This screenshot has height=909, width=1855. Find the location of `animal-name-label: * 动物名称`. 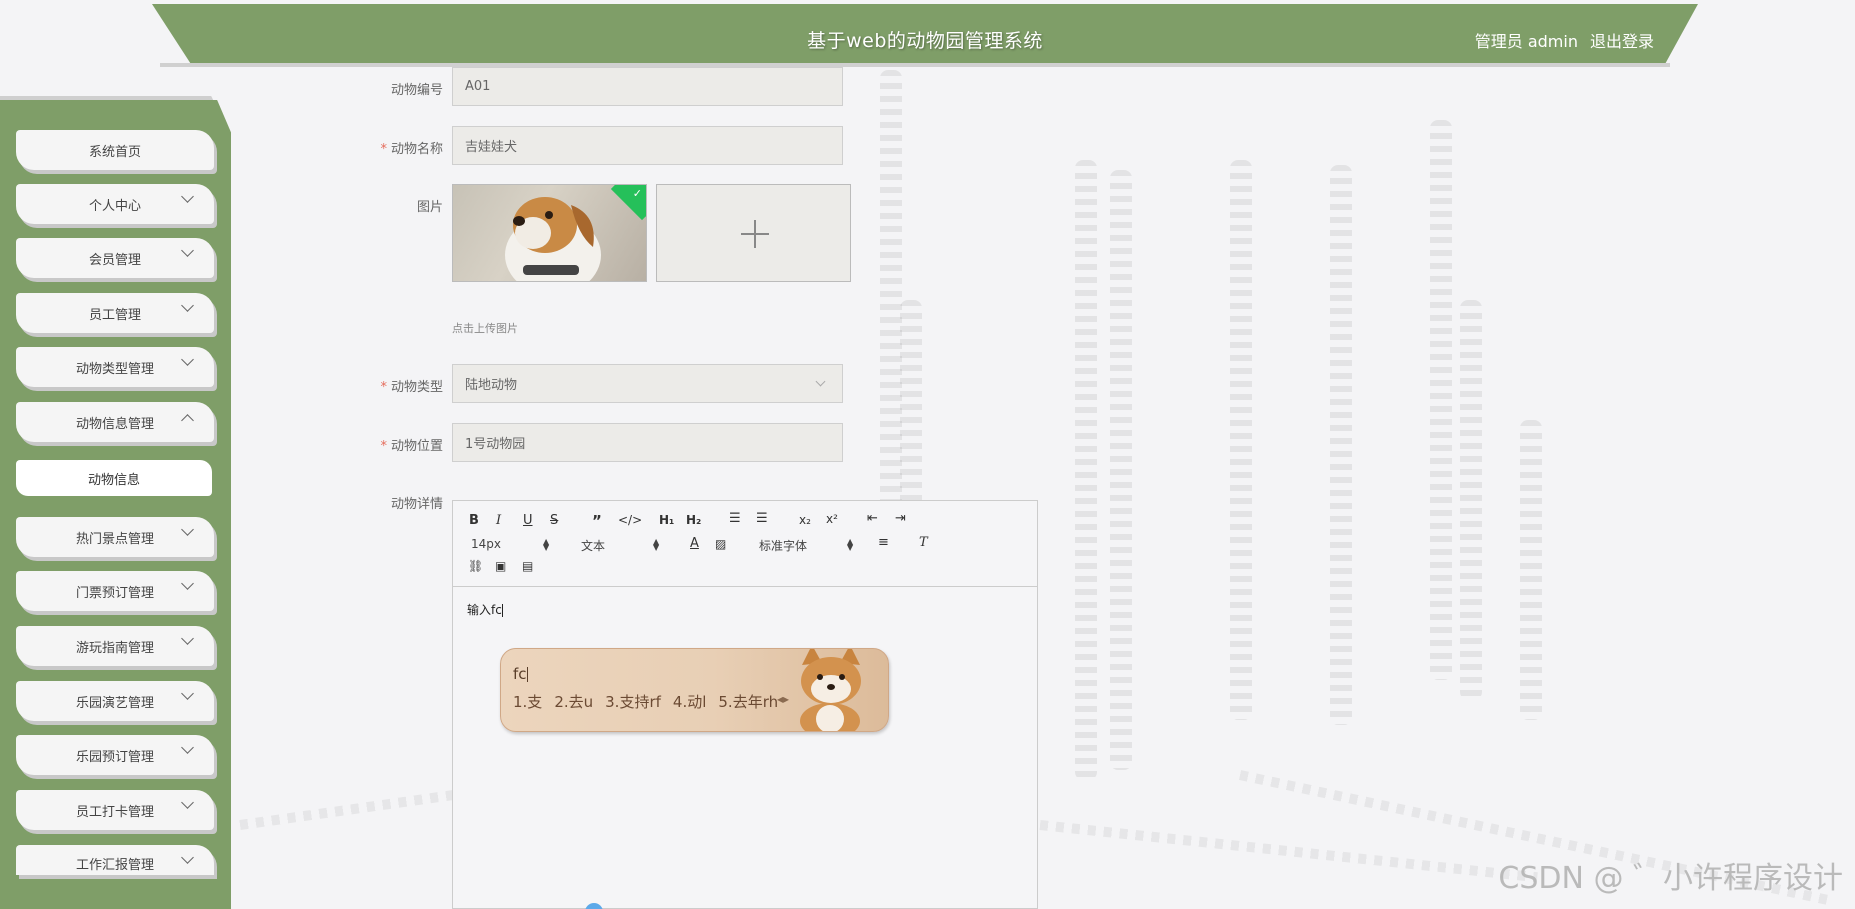

animal-name-label: * 动物名称 is located at coordinates (411, 149).